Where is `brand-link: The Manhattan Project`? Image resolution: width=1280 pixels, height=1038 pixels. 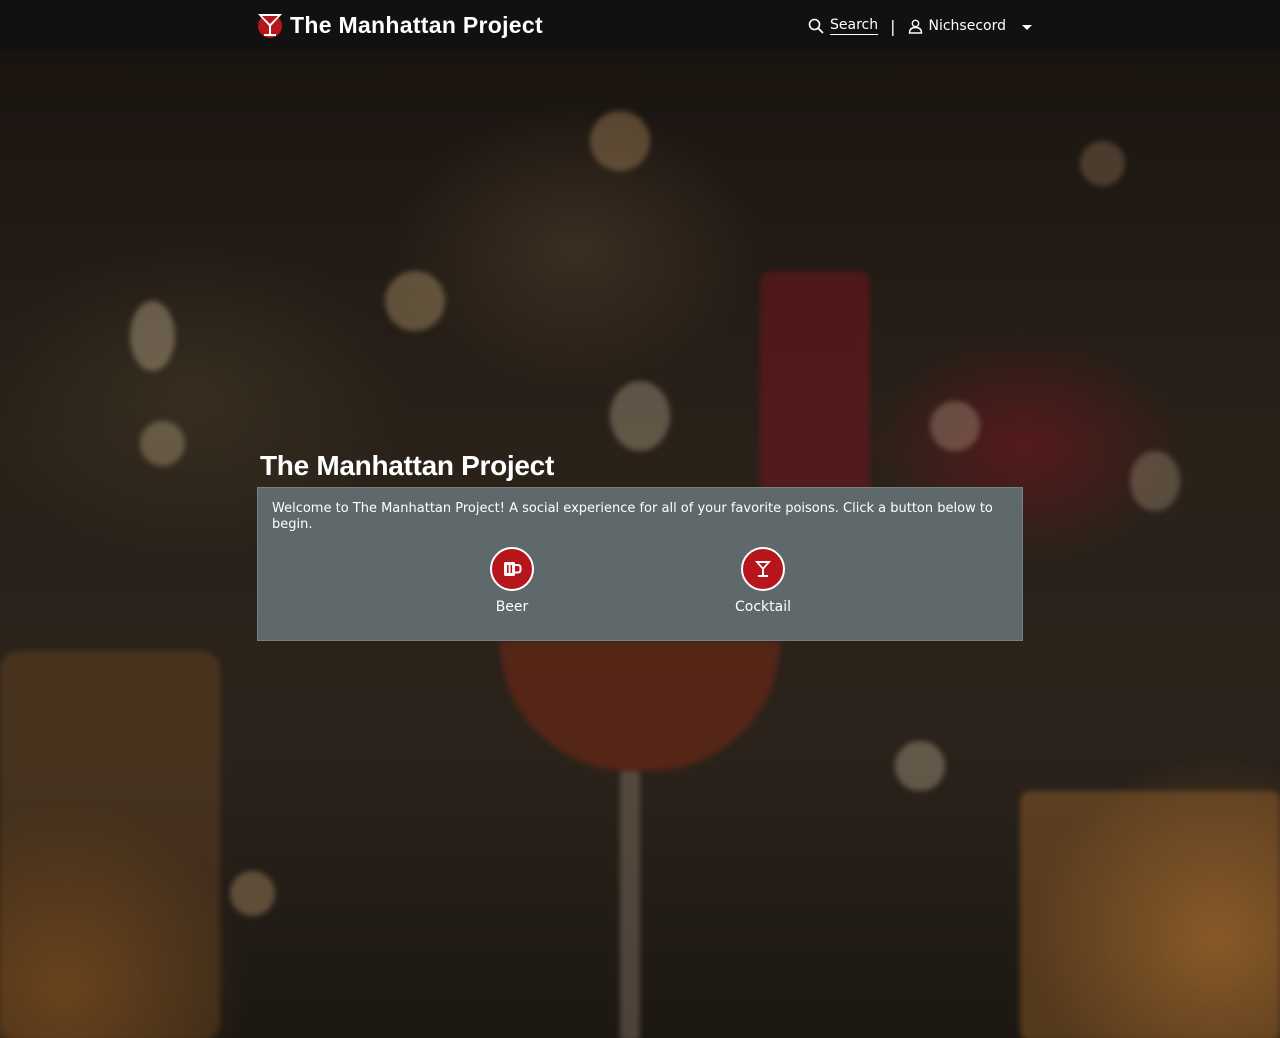 brand-link: The Manhattan Project is located at coordinates (399, 25).